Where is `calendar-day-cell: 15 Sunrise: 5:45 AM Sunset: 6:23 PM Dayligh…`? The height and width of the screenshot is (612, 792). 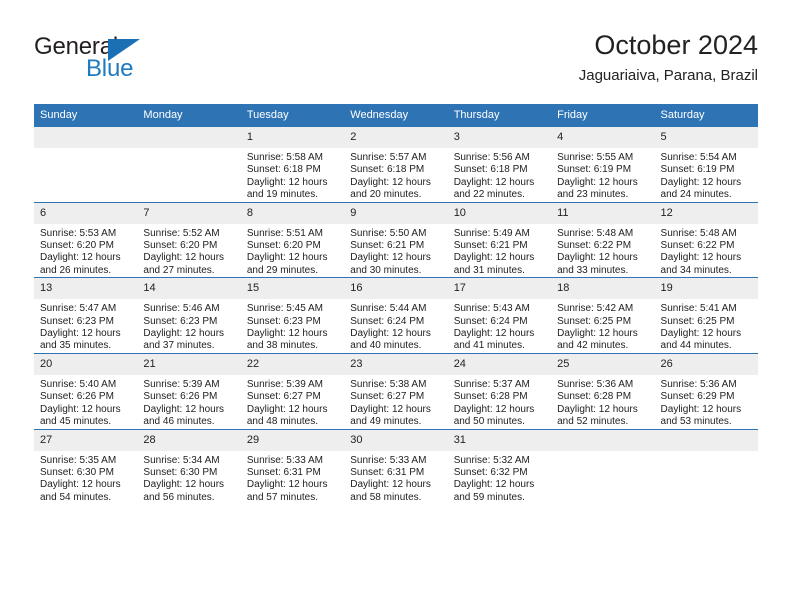 calendar-day-cell: 15 Sunrise: 5:45 AM Sunset: 6:23 PM Dayligh… is located at coordinates (292, 315).